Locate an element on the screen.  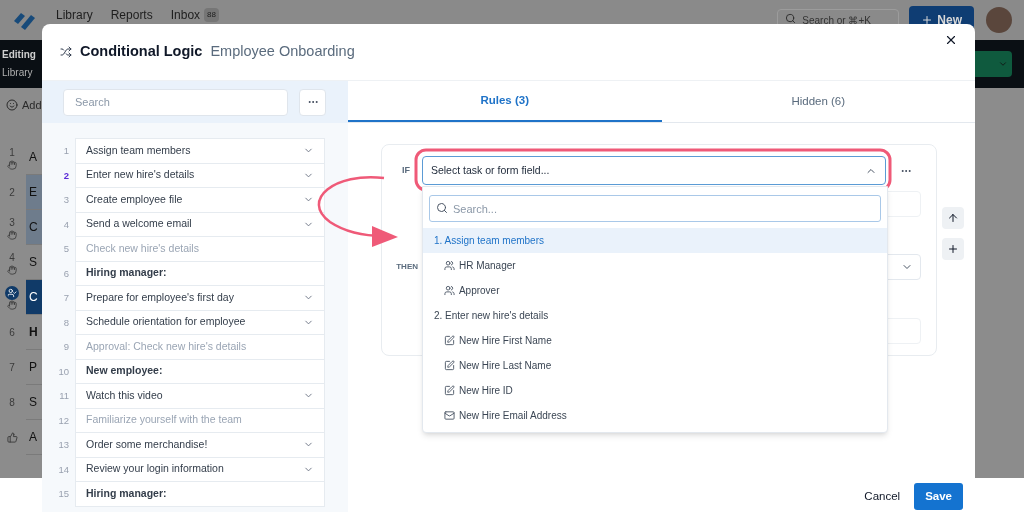
step-number: 5 is located at coordinates (66, 249).